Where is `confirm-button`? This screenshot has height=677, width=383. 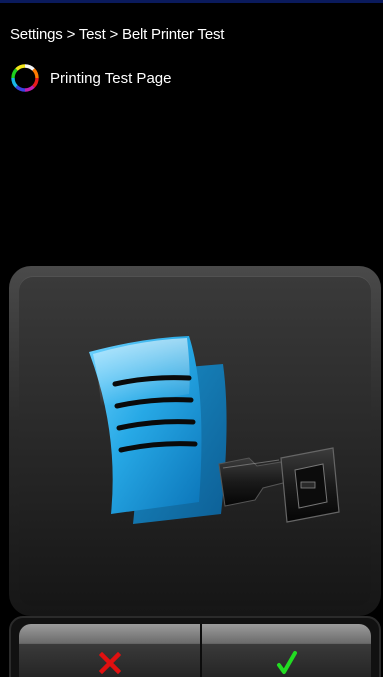 confirm-button is located at coordinates (286, 650).